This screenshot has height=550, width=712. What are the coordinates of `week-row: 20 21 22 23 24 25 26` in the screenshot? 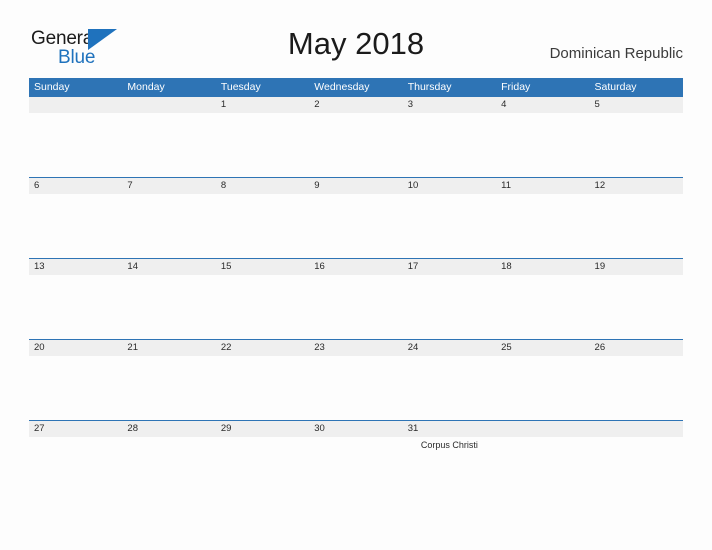 It's located at (356, 379).